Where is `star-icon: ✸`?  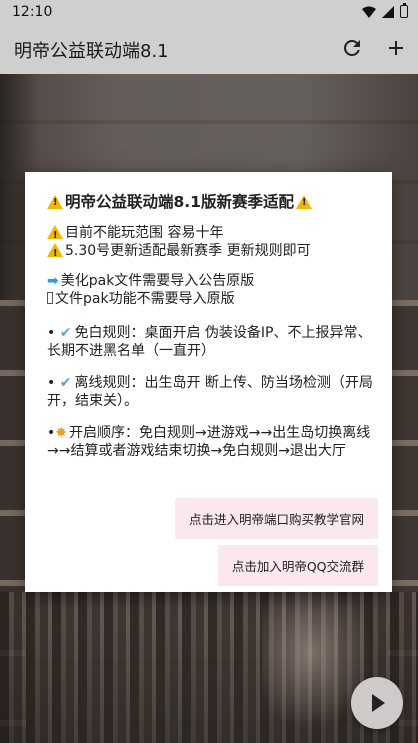 star-icon: ✸ is located at coordinates (61, 433).